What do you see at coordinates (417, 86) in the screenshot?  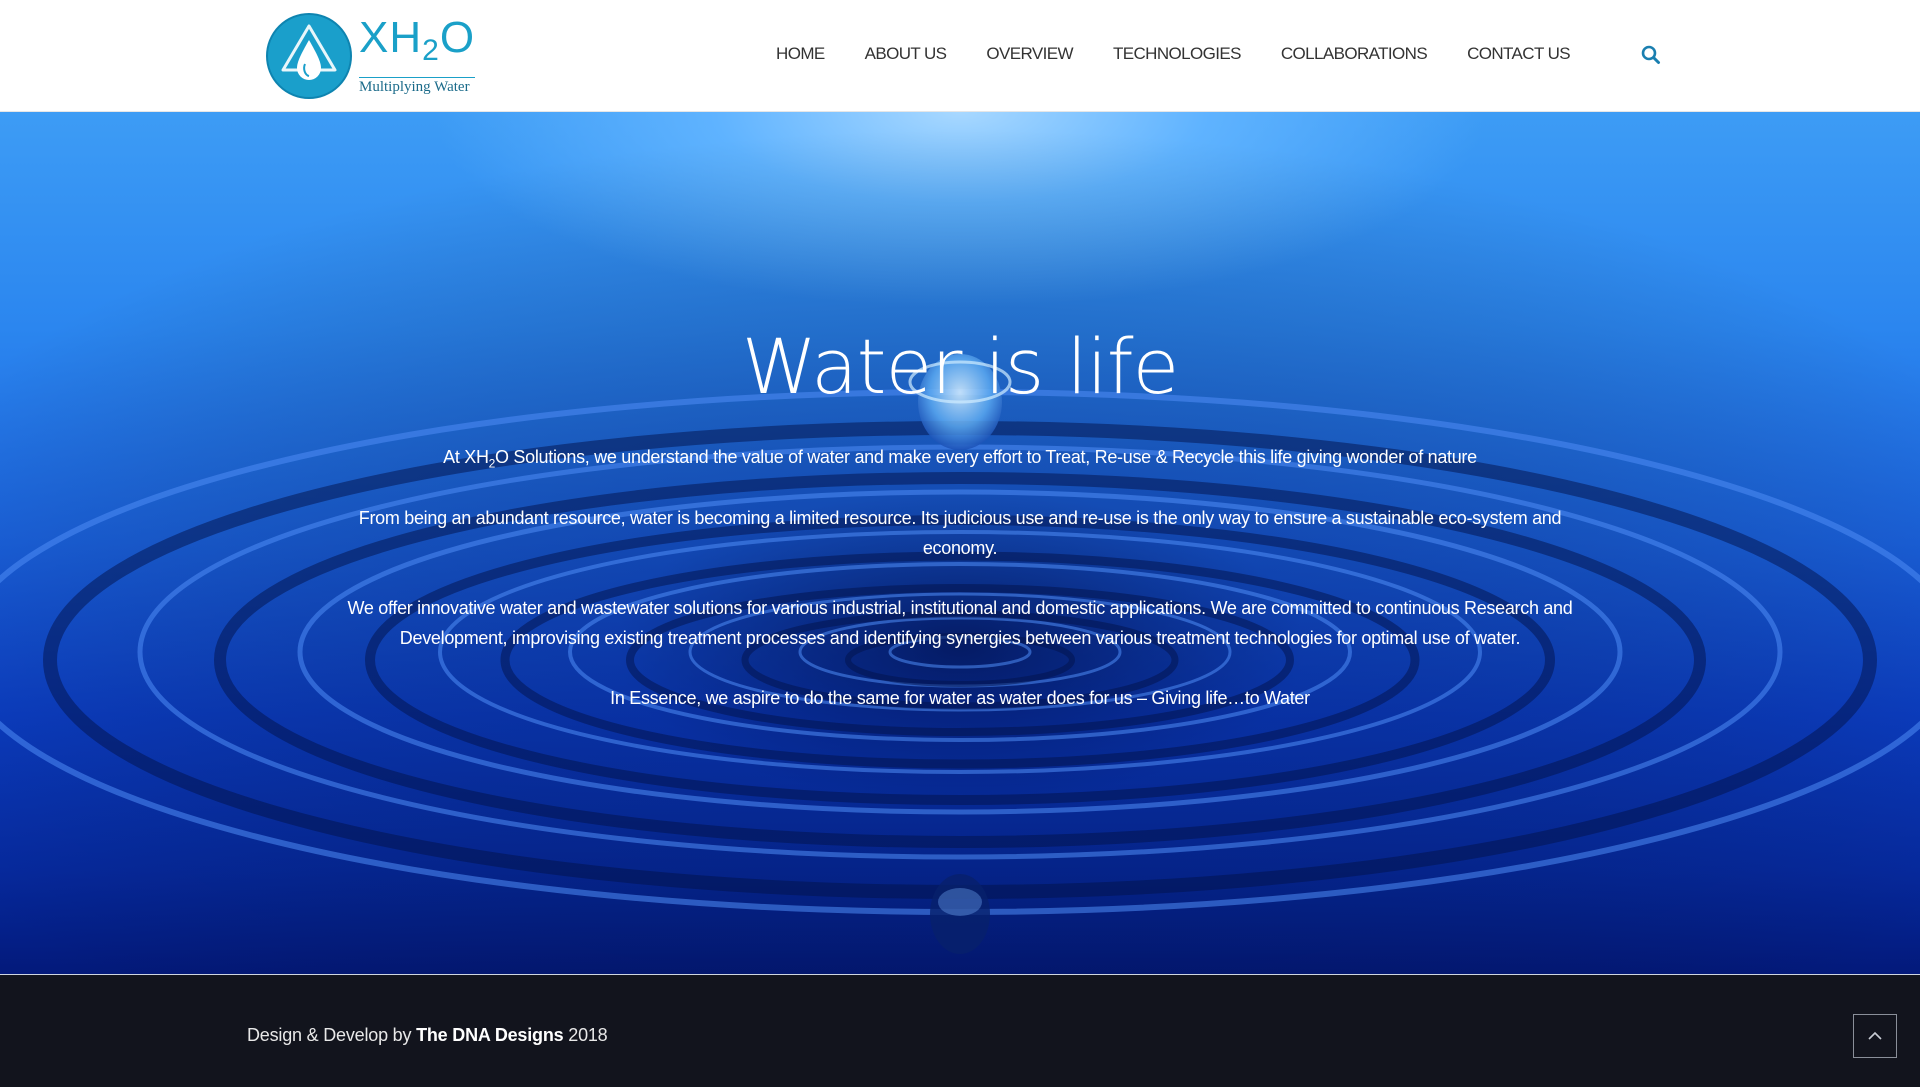 I see `logo-tagline: Multiplying Water` at bounding box center [417, 86].